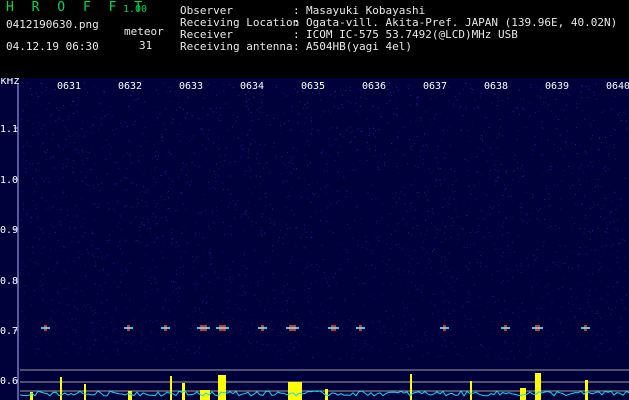 The width and height of the screenshot is (629, 400). Describe the element at coordinates (130, 86) in the screenshot. I see `time-tick-label: 0632` at that location.